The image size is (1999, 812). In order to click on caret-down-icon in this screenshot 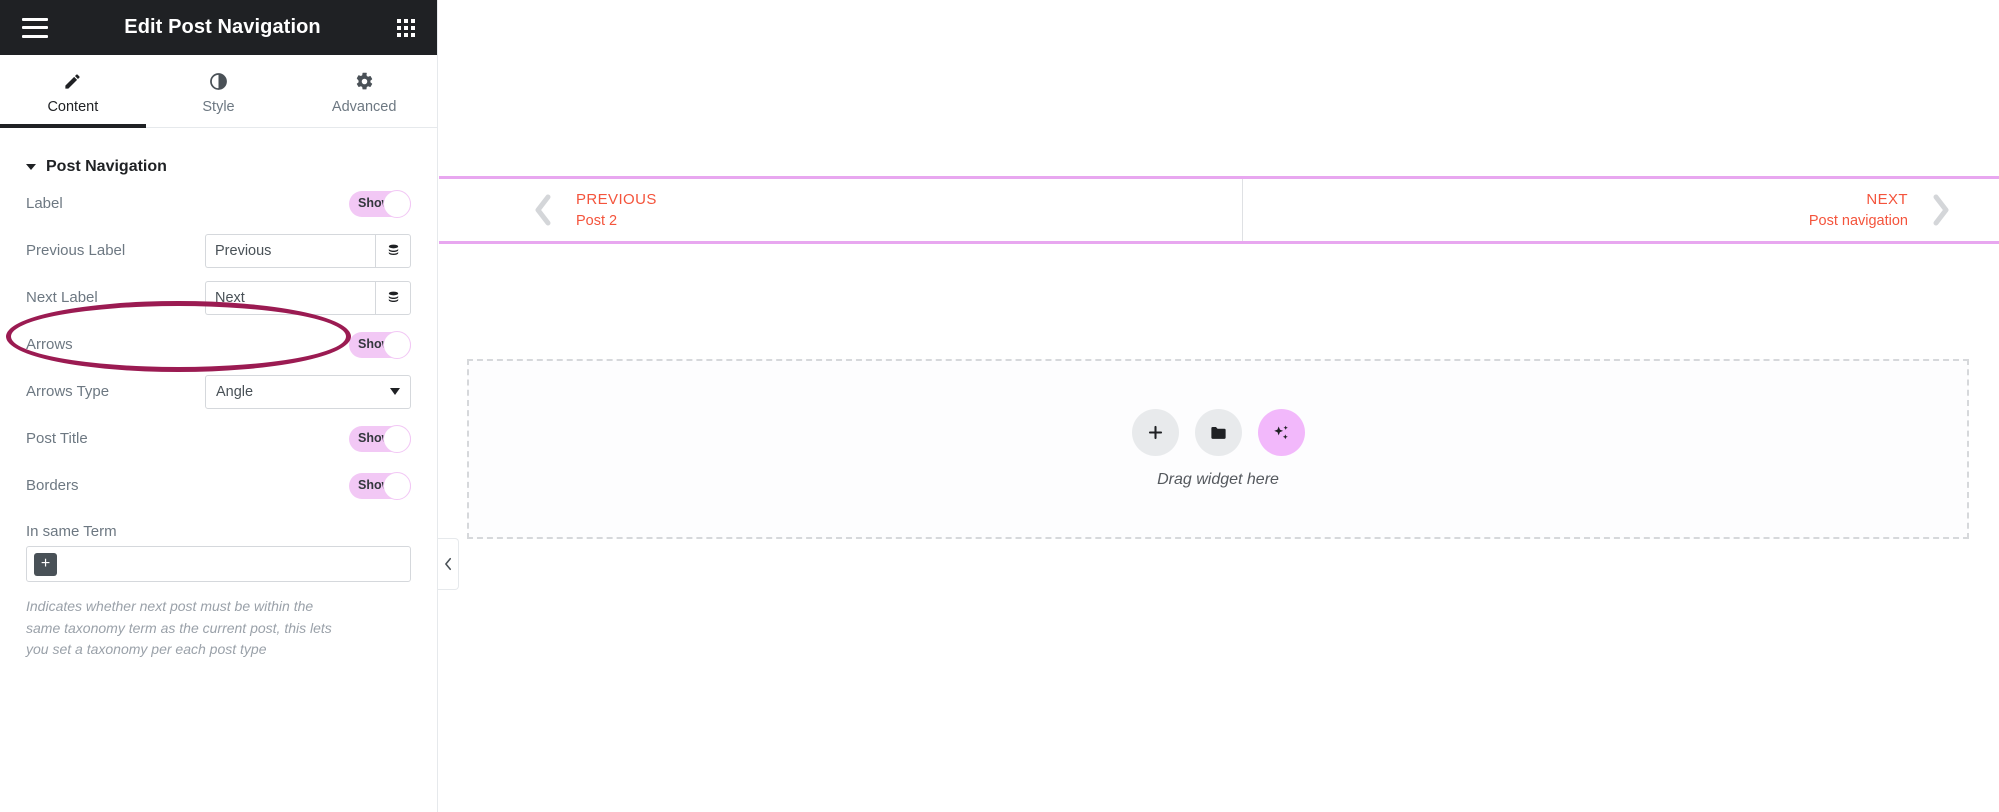, I will do `click(31, 167)`.